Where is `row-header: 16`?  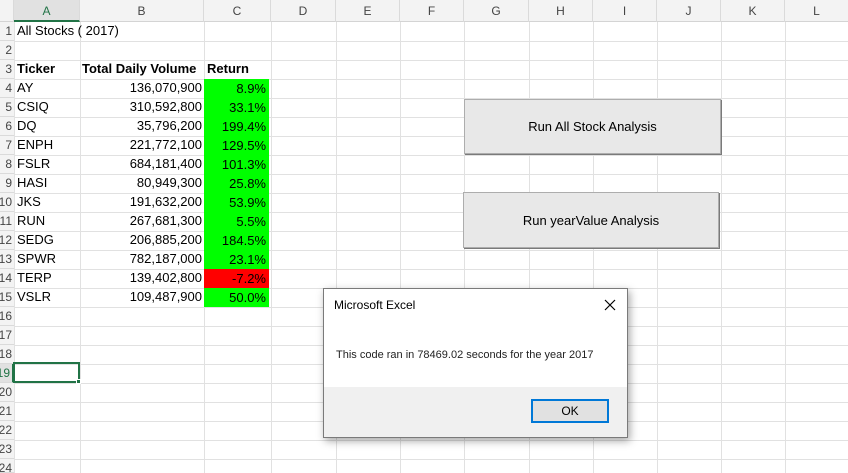
row-header: 16 is located at coordinates (7, 316).